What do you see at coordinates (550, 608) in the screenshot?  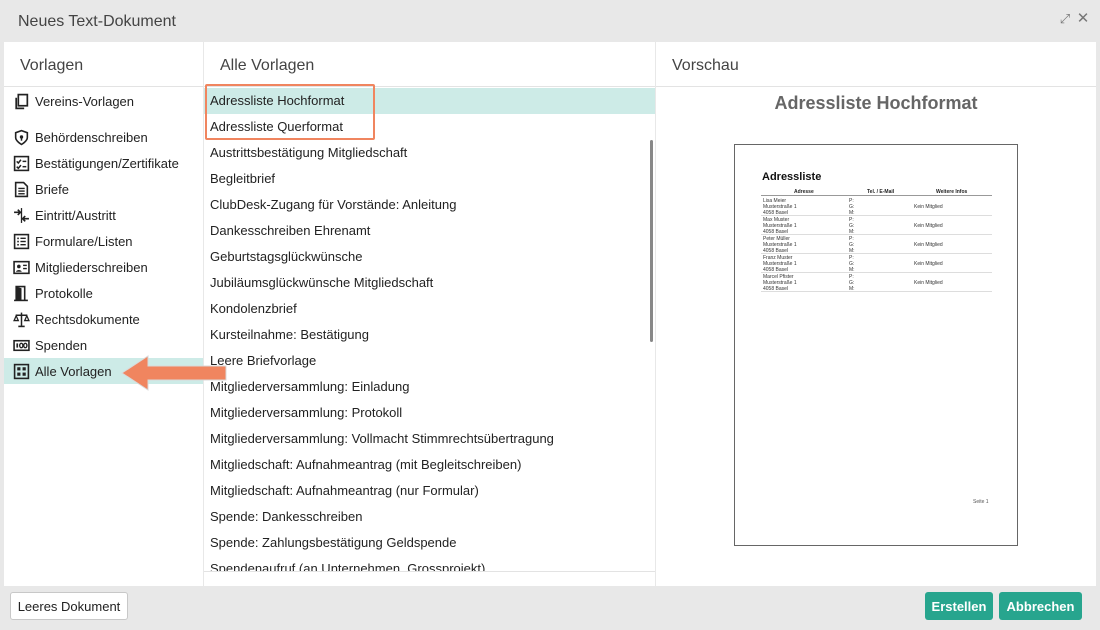 I see `dialog-footer: Leeres Dokument Erstellen Abbrechen` at bounding box center [550, 608].